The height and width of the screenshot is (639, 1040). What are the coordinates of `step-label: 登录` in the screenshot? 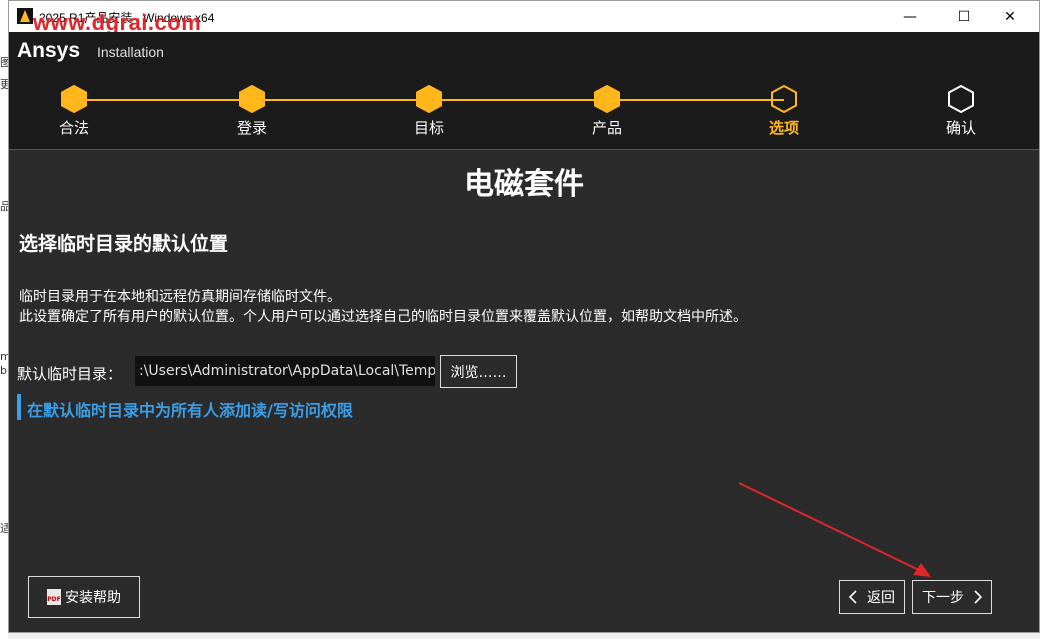 It's located at (251, 128).